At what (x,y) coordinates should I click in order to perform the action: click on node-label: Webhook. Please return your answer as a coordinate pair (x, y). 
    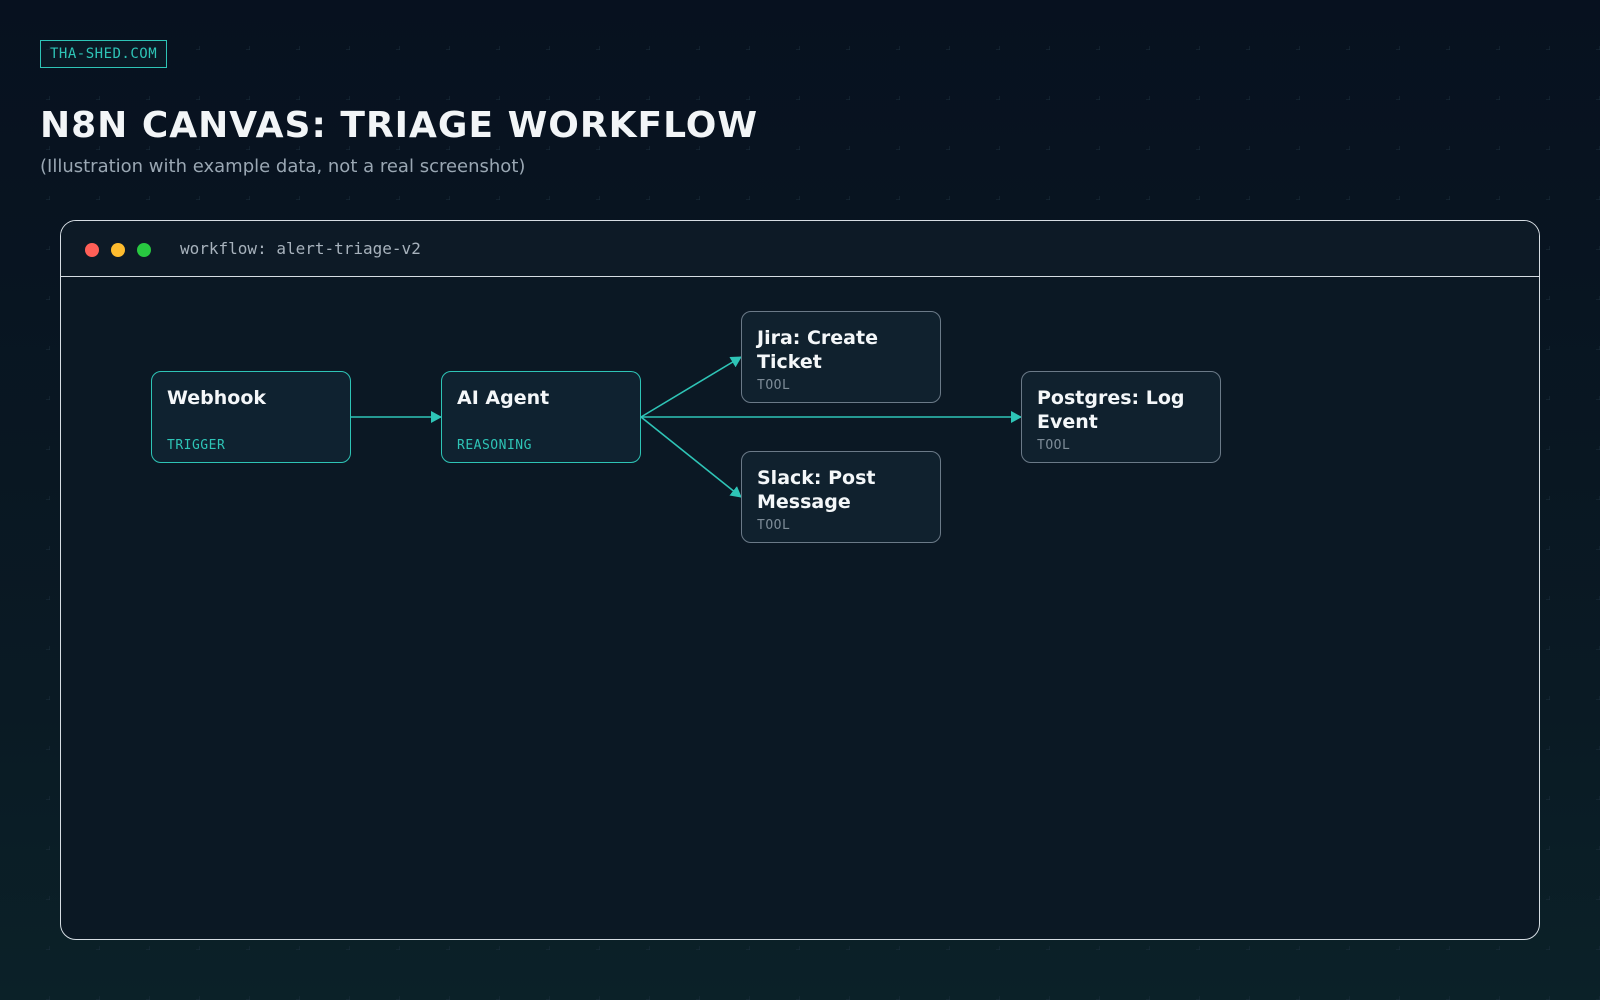
    Looking at the image, I should click on (217, 398).